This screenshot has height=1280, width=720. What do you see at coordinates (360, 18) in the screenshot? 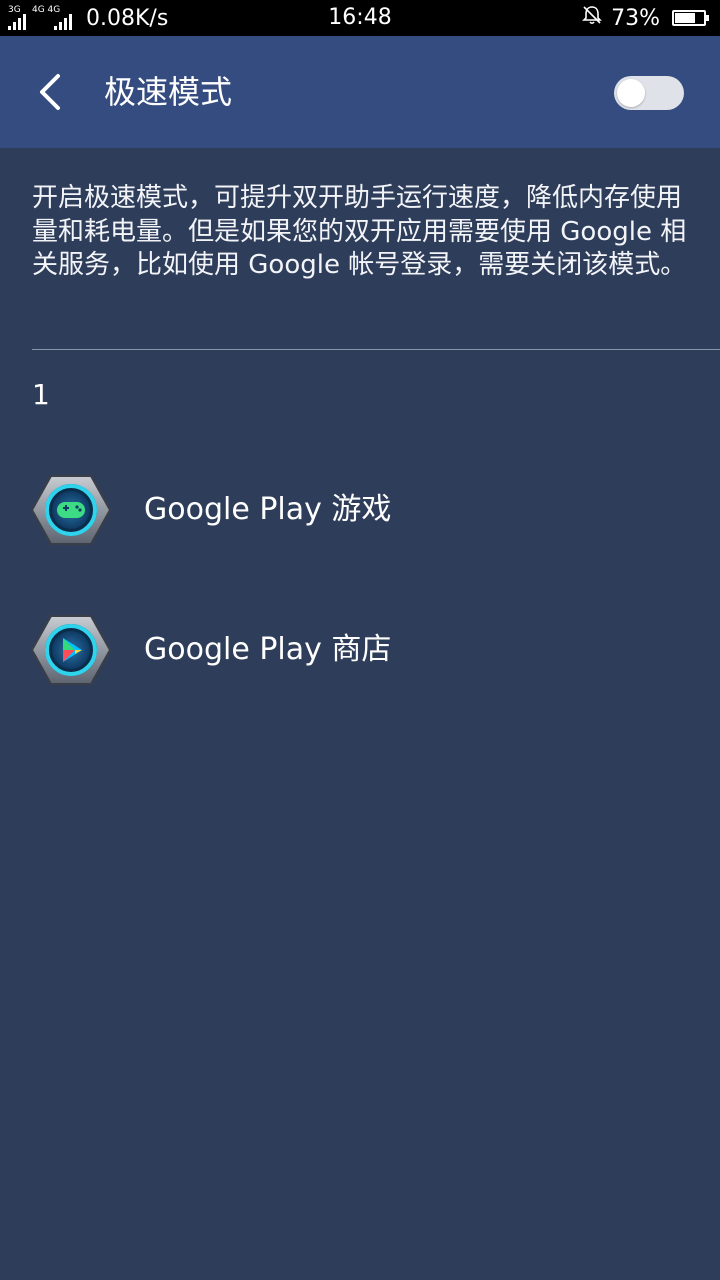
I see `status-bar: 3G 4G 4G 0.08K/s 16:48 73%` at bounding box center [360, 18].